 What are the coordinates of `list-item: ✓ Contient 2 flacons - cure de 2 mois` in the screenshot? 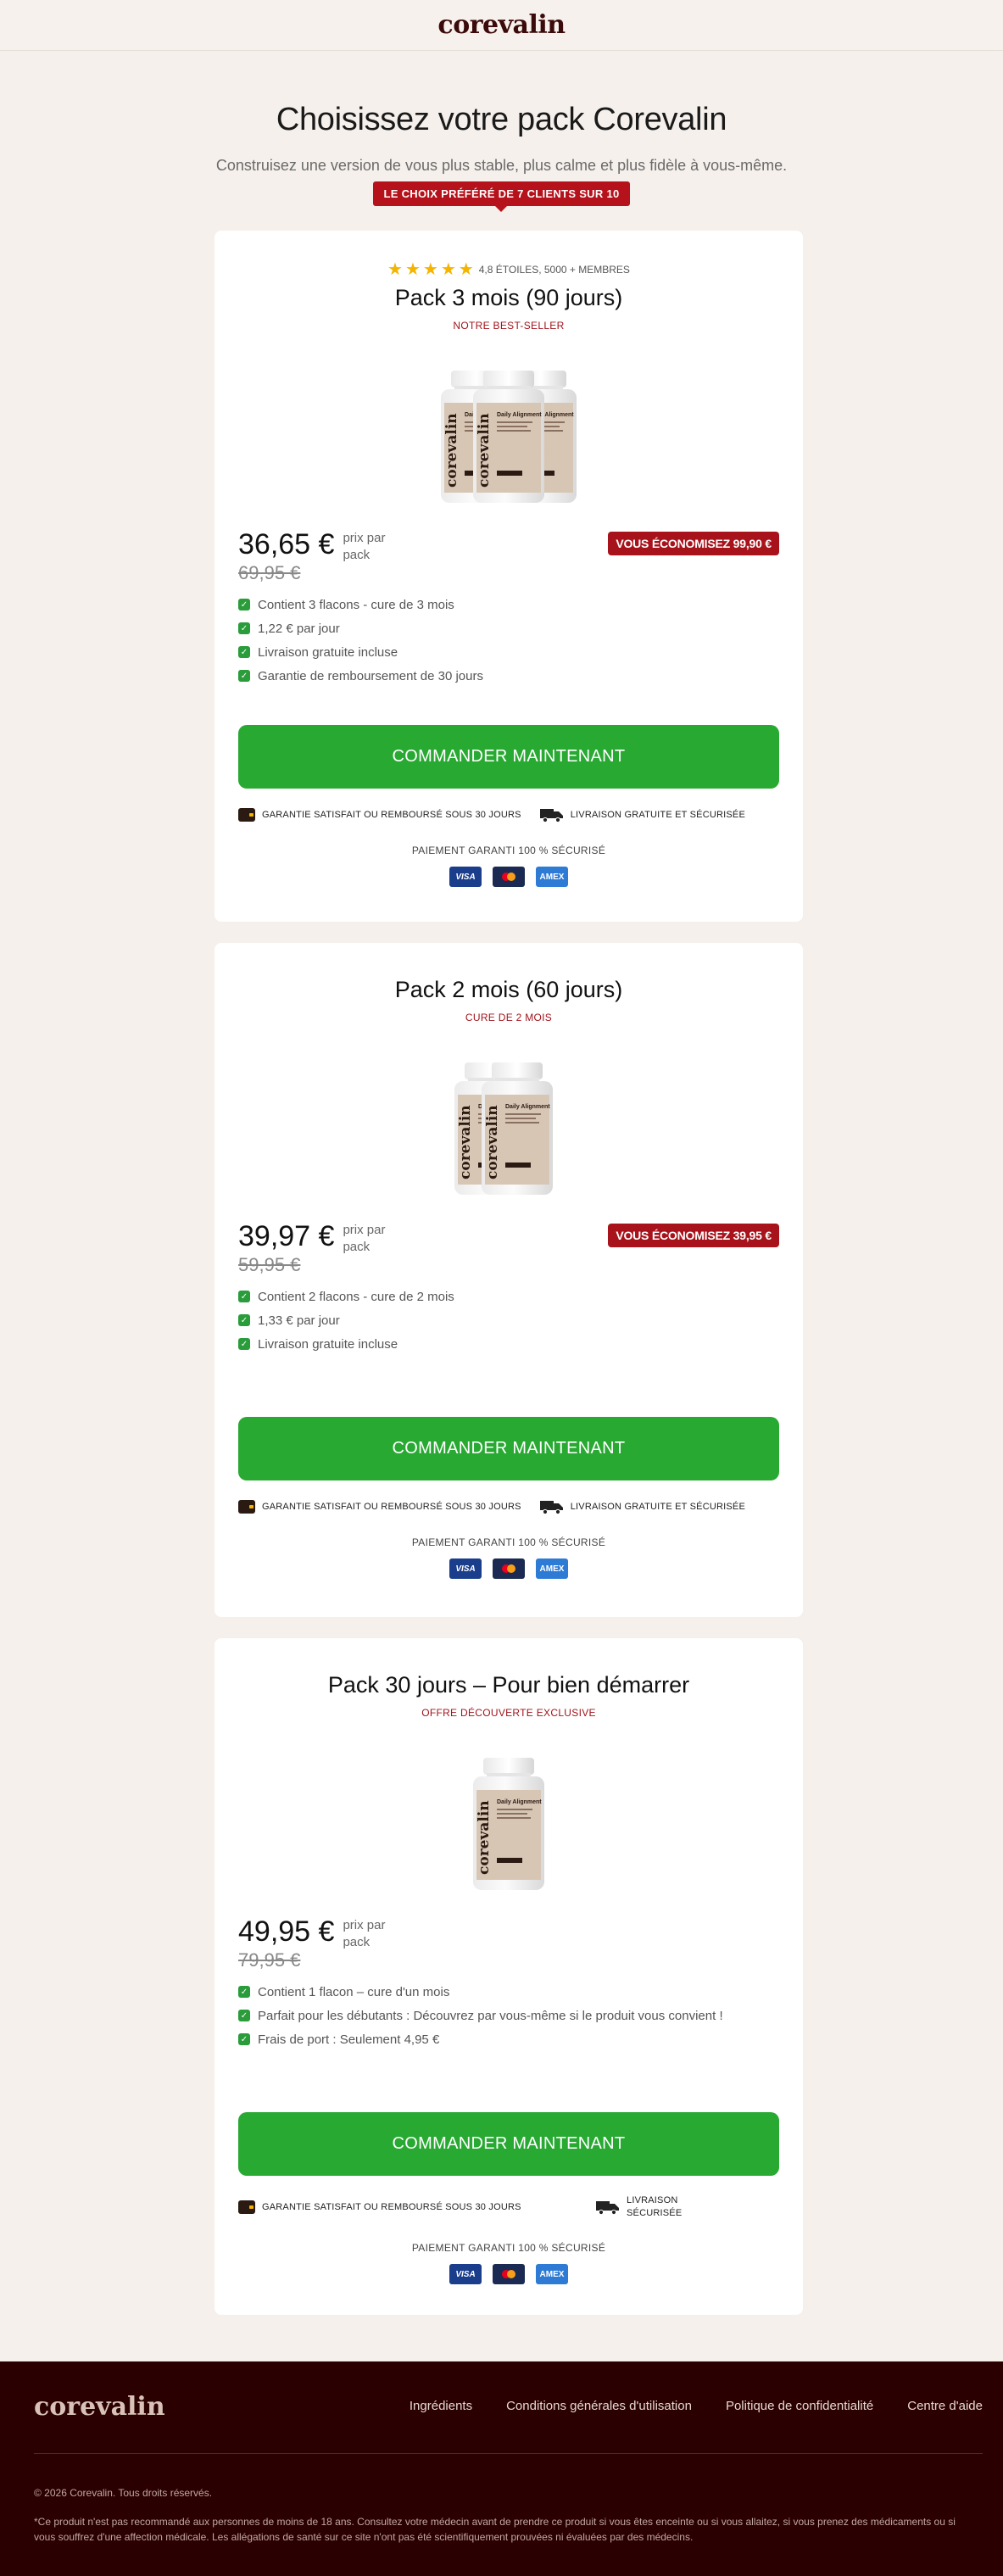 It's located at (508, 1296).